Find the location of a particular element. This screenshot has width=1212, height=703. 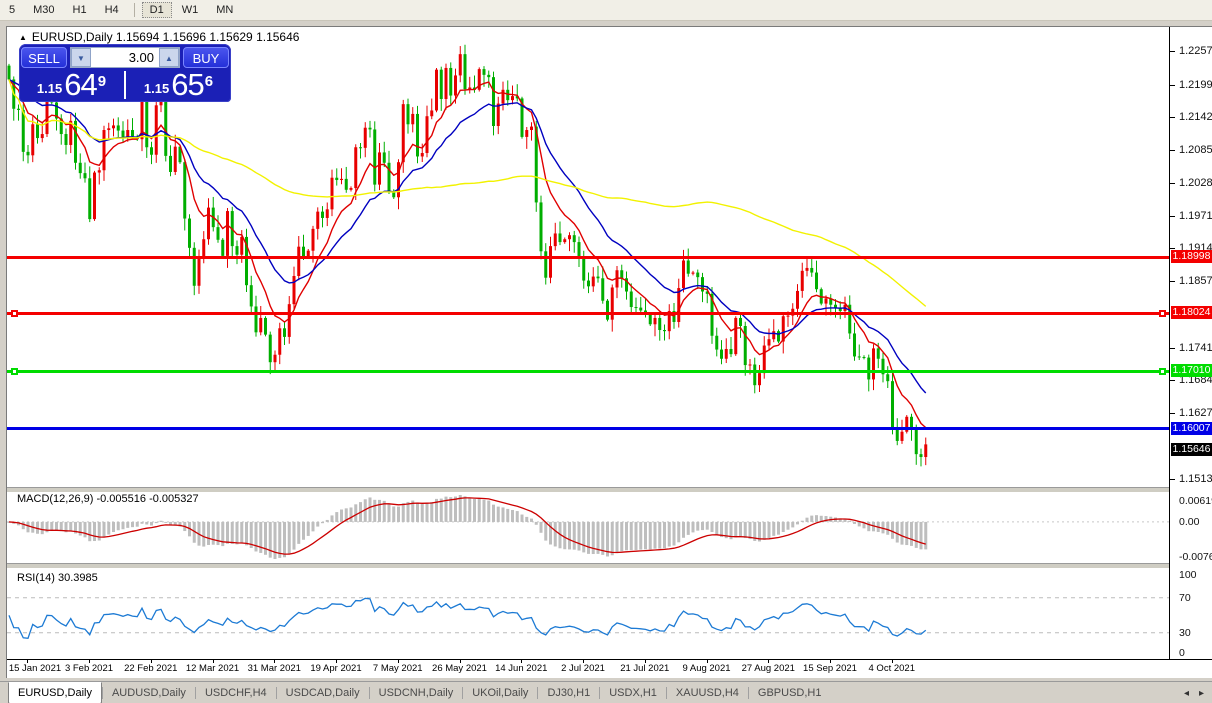

toolbar-separator is located at coordinates (134, 10).